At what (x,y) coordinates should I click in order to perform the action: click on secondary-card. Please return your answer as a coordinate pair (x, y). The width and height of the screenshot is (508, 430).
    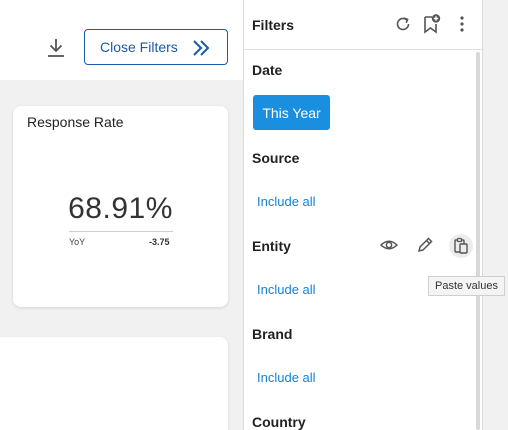
    Looking at the image, I should click on (114, 383).